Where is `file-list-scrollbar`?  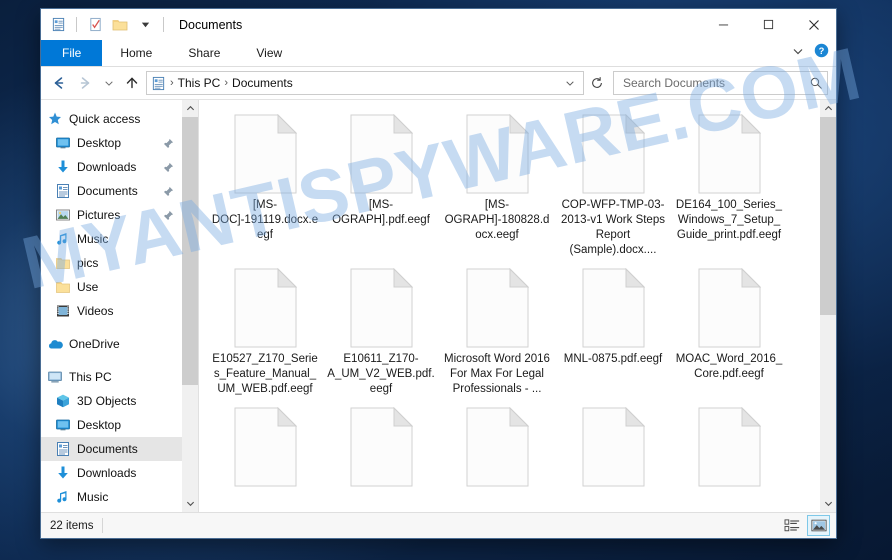
file-list-scrollbar is located at coordinates (828, 306).